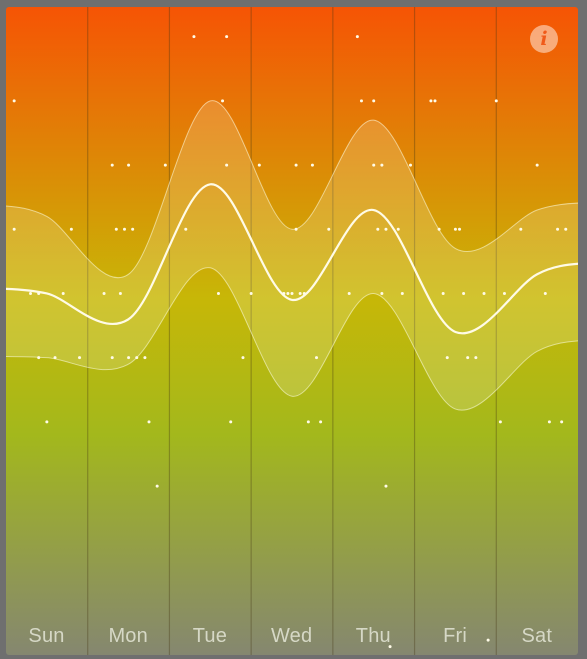  I want to click on day-label-thu: Thu, so click(373, 636).